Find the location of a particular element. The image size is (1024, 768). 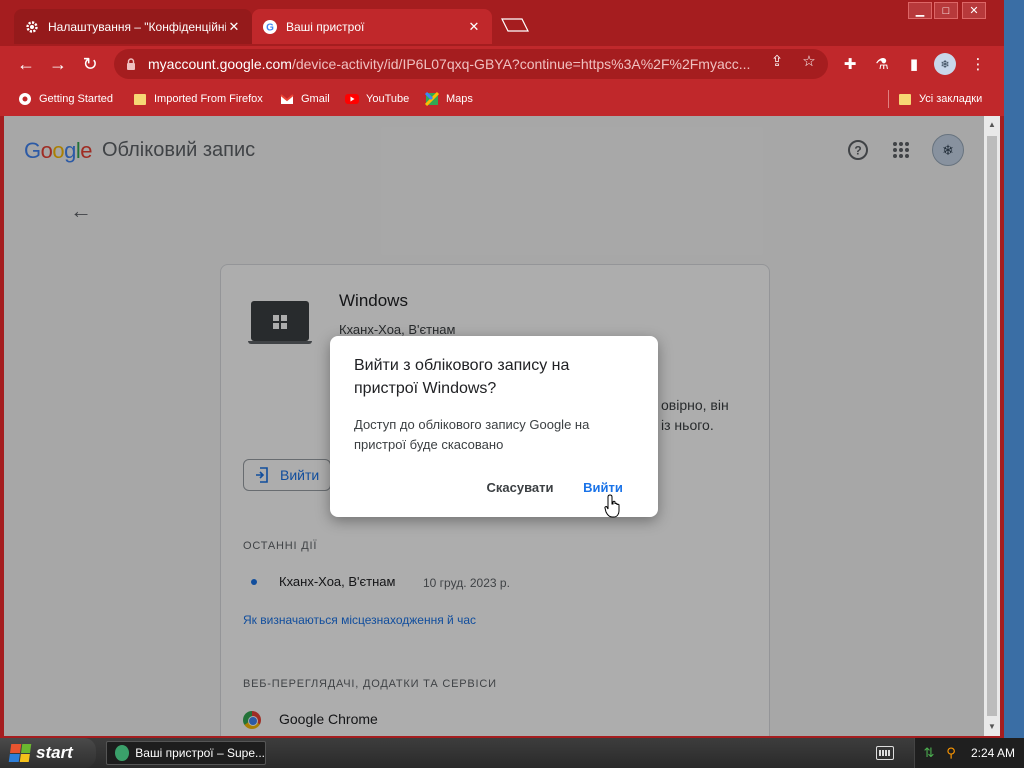

maximize-button: □ is located at coordinates (946, 10).